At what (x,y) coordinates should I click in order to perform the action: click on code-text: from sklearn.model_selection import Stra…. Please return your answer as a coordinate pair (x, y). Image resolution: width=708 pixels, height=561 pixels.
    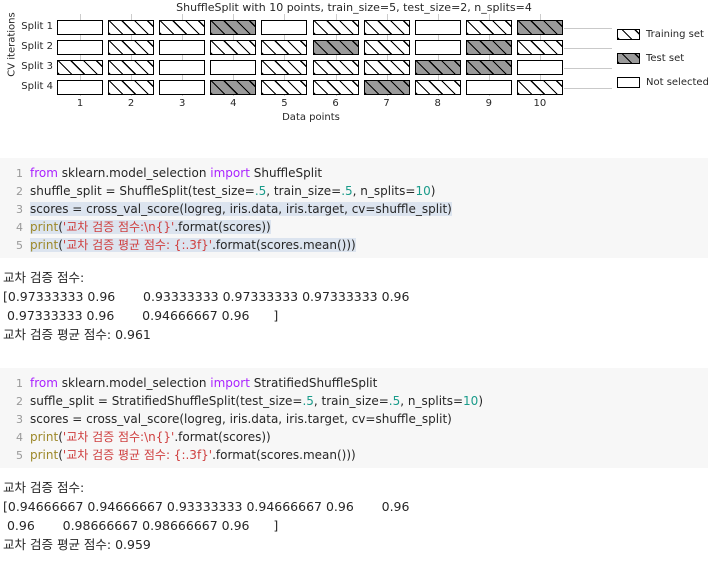
    Looking at the image, I should click on (203, 383).